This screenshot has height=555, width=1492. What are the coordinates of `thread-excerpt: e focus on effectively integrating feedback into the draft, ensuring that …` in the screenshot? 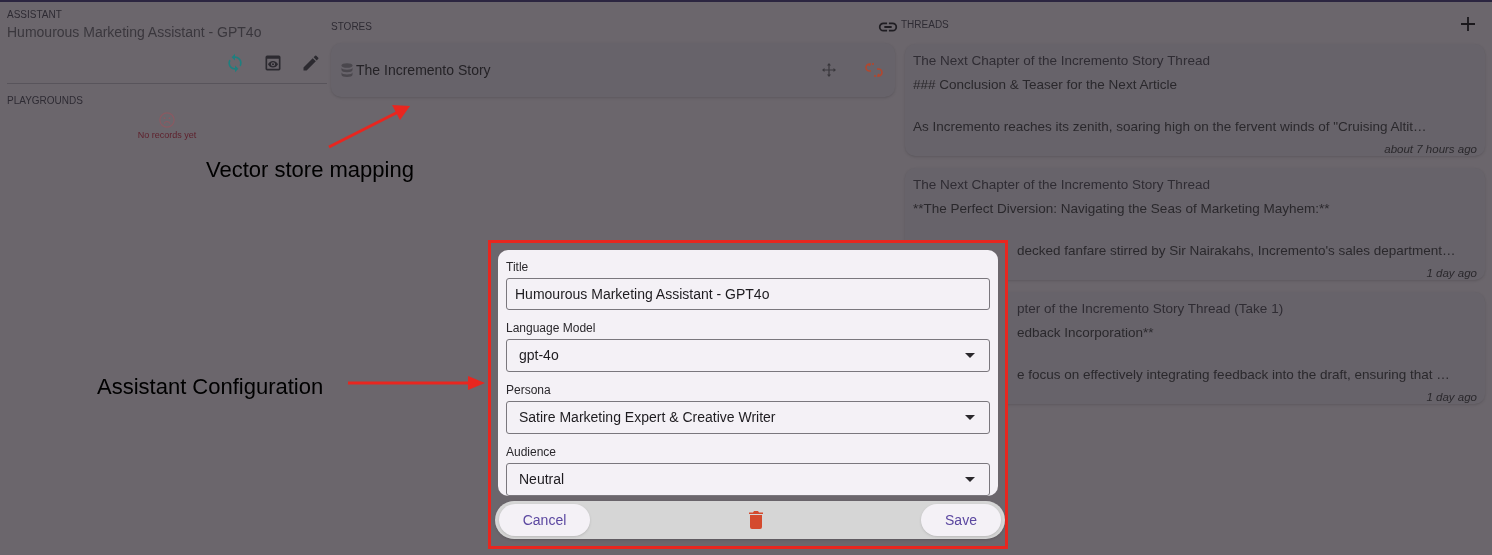 It's located at (1233, 374).